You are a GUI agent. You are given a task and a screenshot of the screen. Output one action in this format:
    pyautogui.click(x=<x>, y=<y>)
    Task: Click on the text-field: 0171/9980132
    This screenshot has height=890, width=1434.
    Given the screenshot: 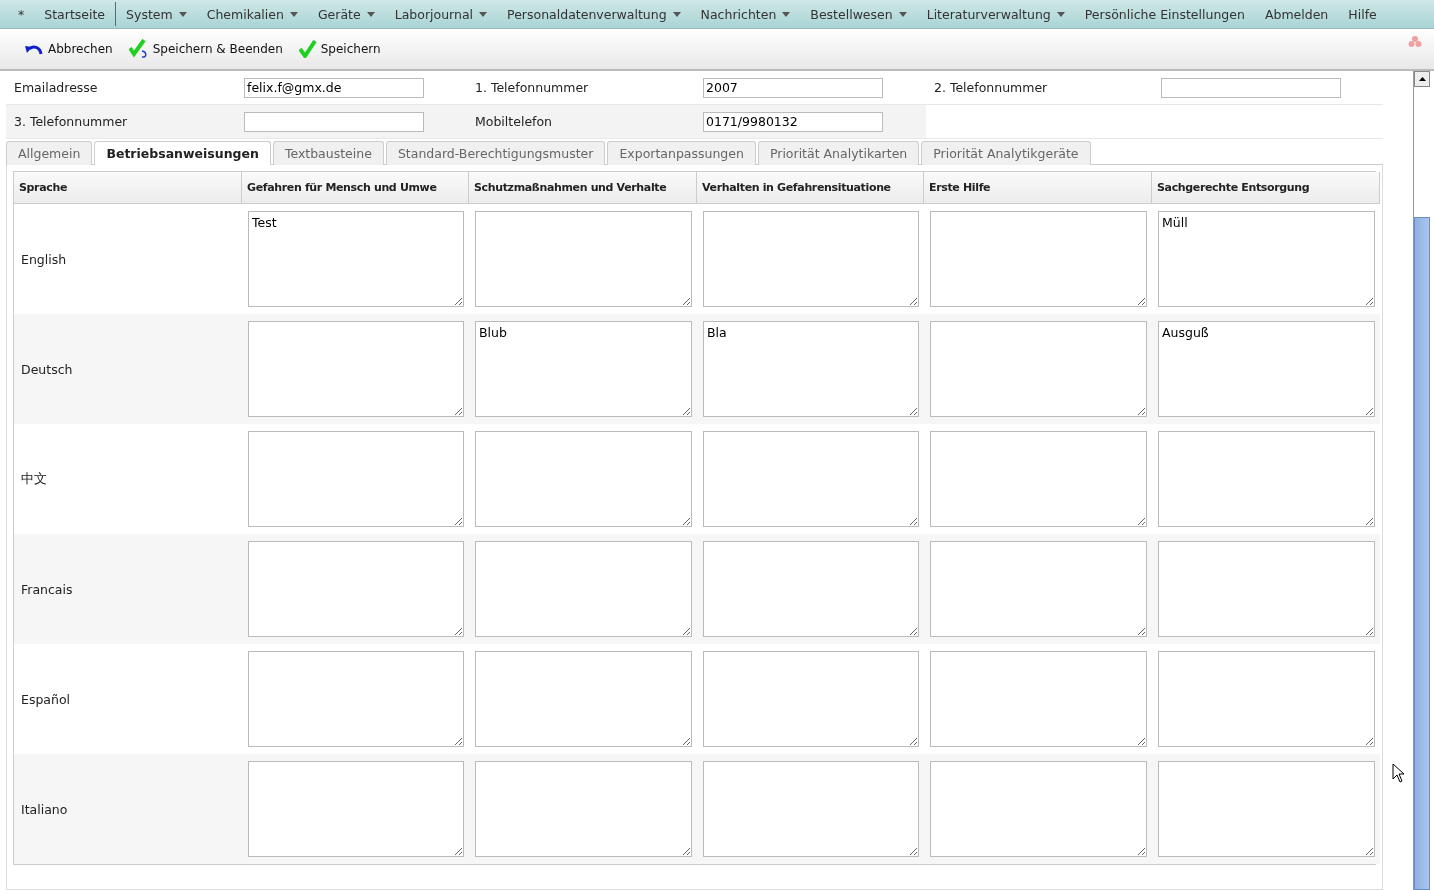 What is the action you would take?
    pyautogui.click(x=793, y=121)
    